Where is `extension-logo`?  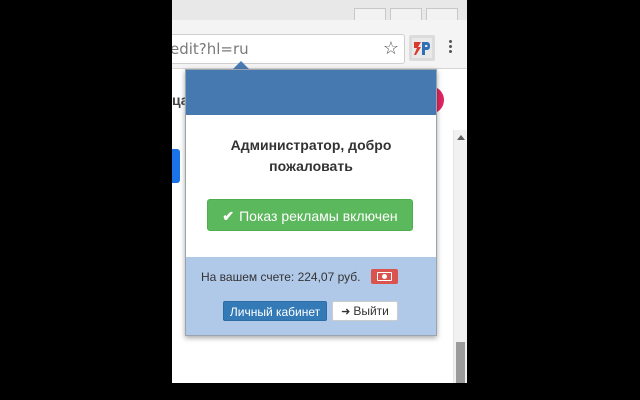
extension-logo is located at coordinates (422, 48).